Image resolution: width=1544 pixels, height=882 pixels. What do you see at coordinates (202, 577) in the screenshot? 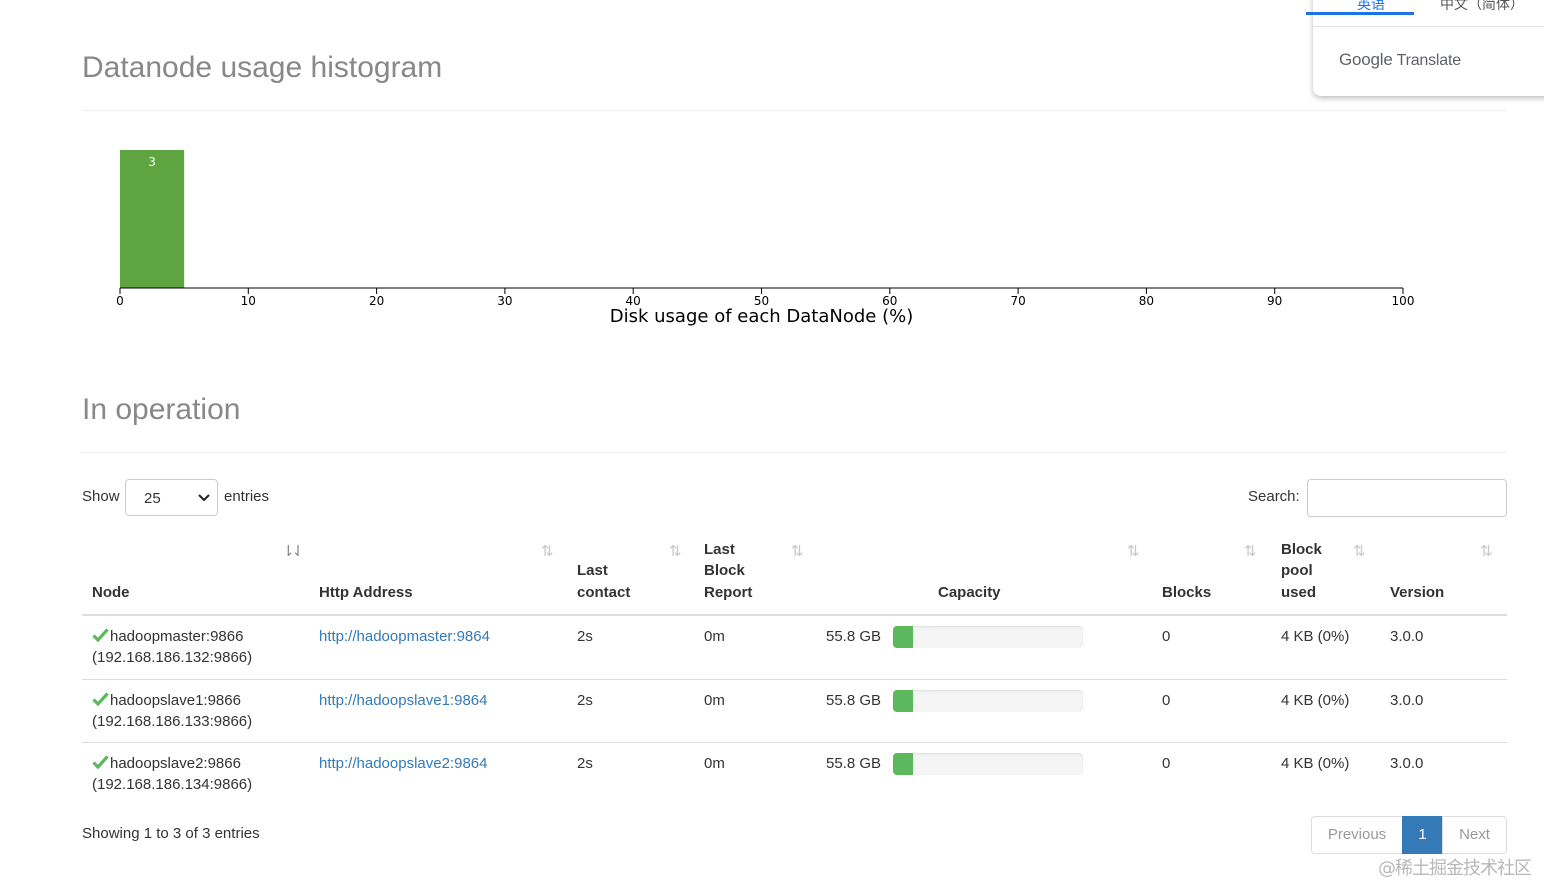
I see `column-header-node: ⇂⇃ Node` at bounding box center [202, 577].